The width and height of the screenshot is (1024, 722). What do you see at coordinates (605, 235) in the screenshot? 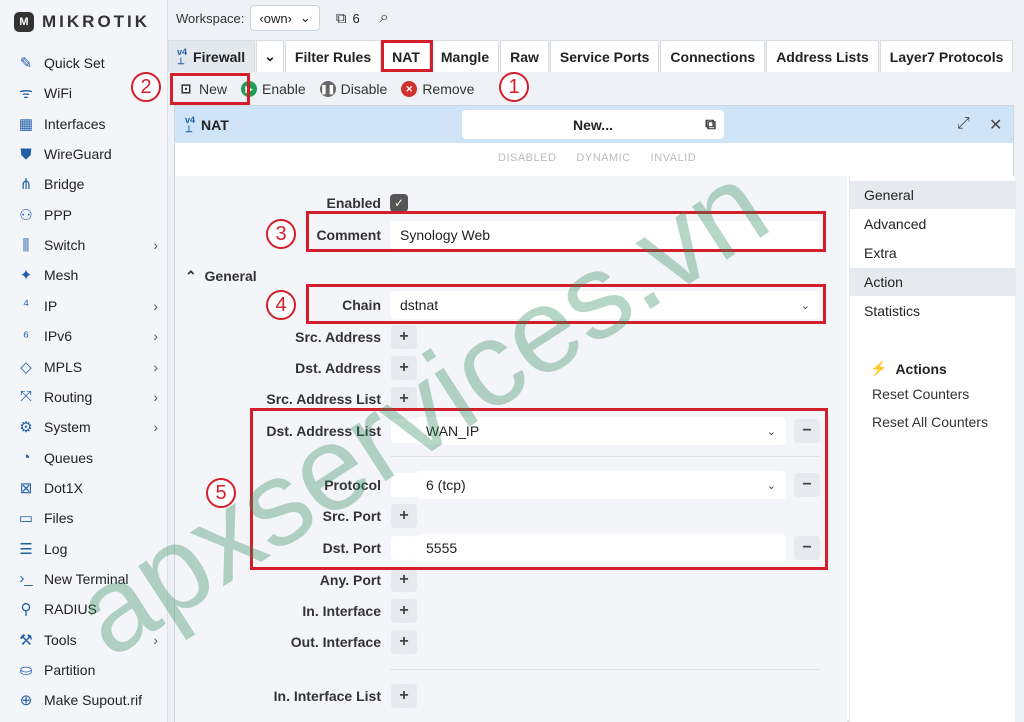
I see `comment-input: Synology Web` at bounding box center [605, 235].